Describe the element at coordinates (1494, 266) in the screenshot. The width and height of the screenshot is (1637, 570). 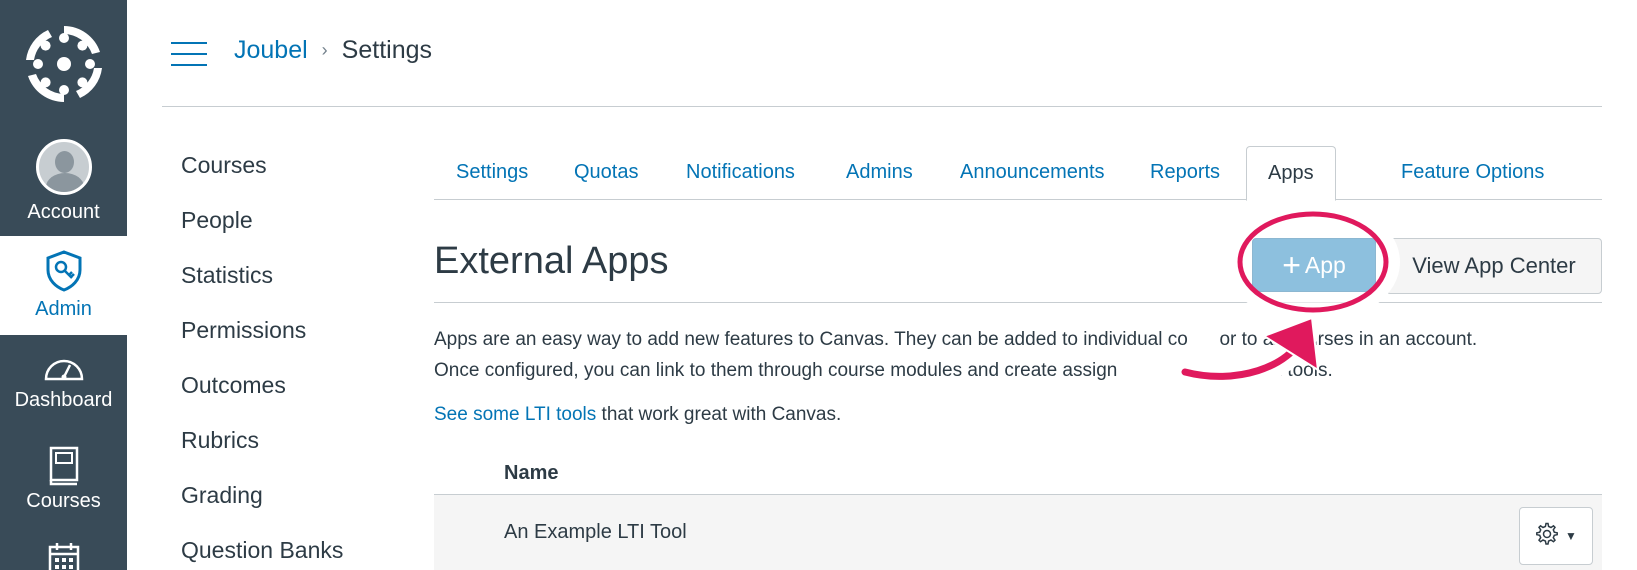
I see `view-app-center-button: View App Center` at that location.